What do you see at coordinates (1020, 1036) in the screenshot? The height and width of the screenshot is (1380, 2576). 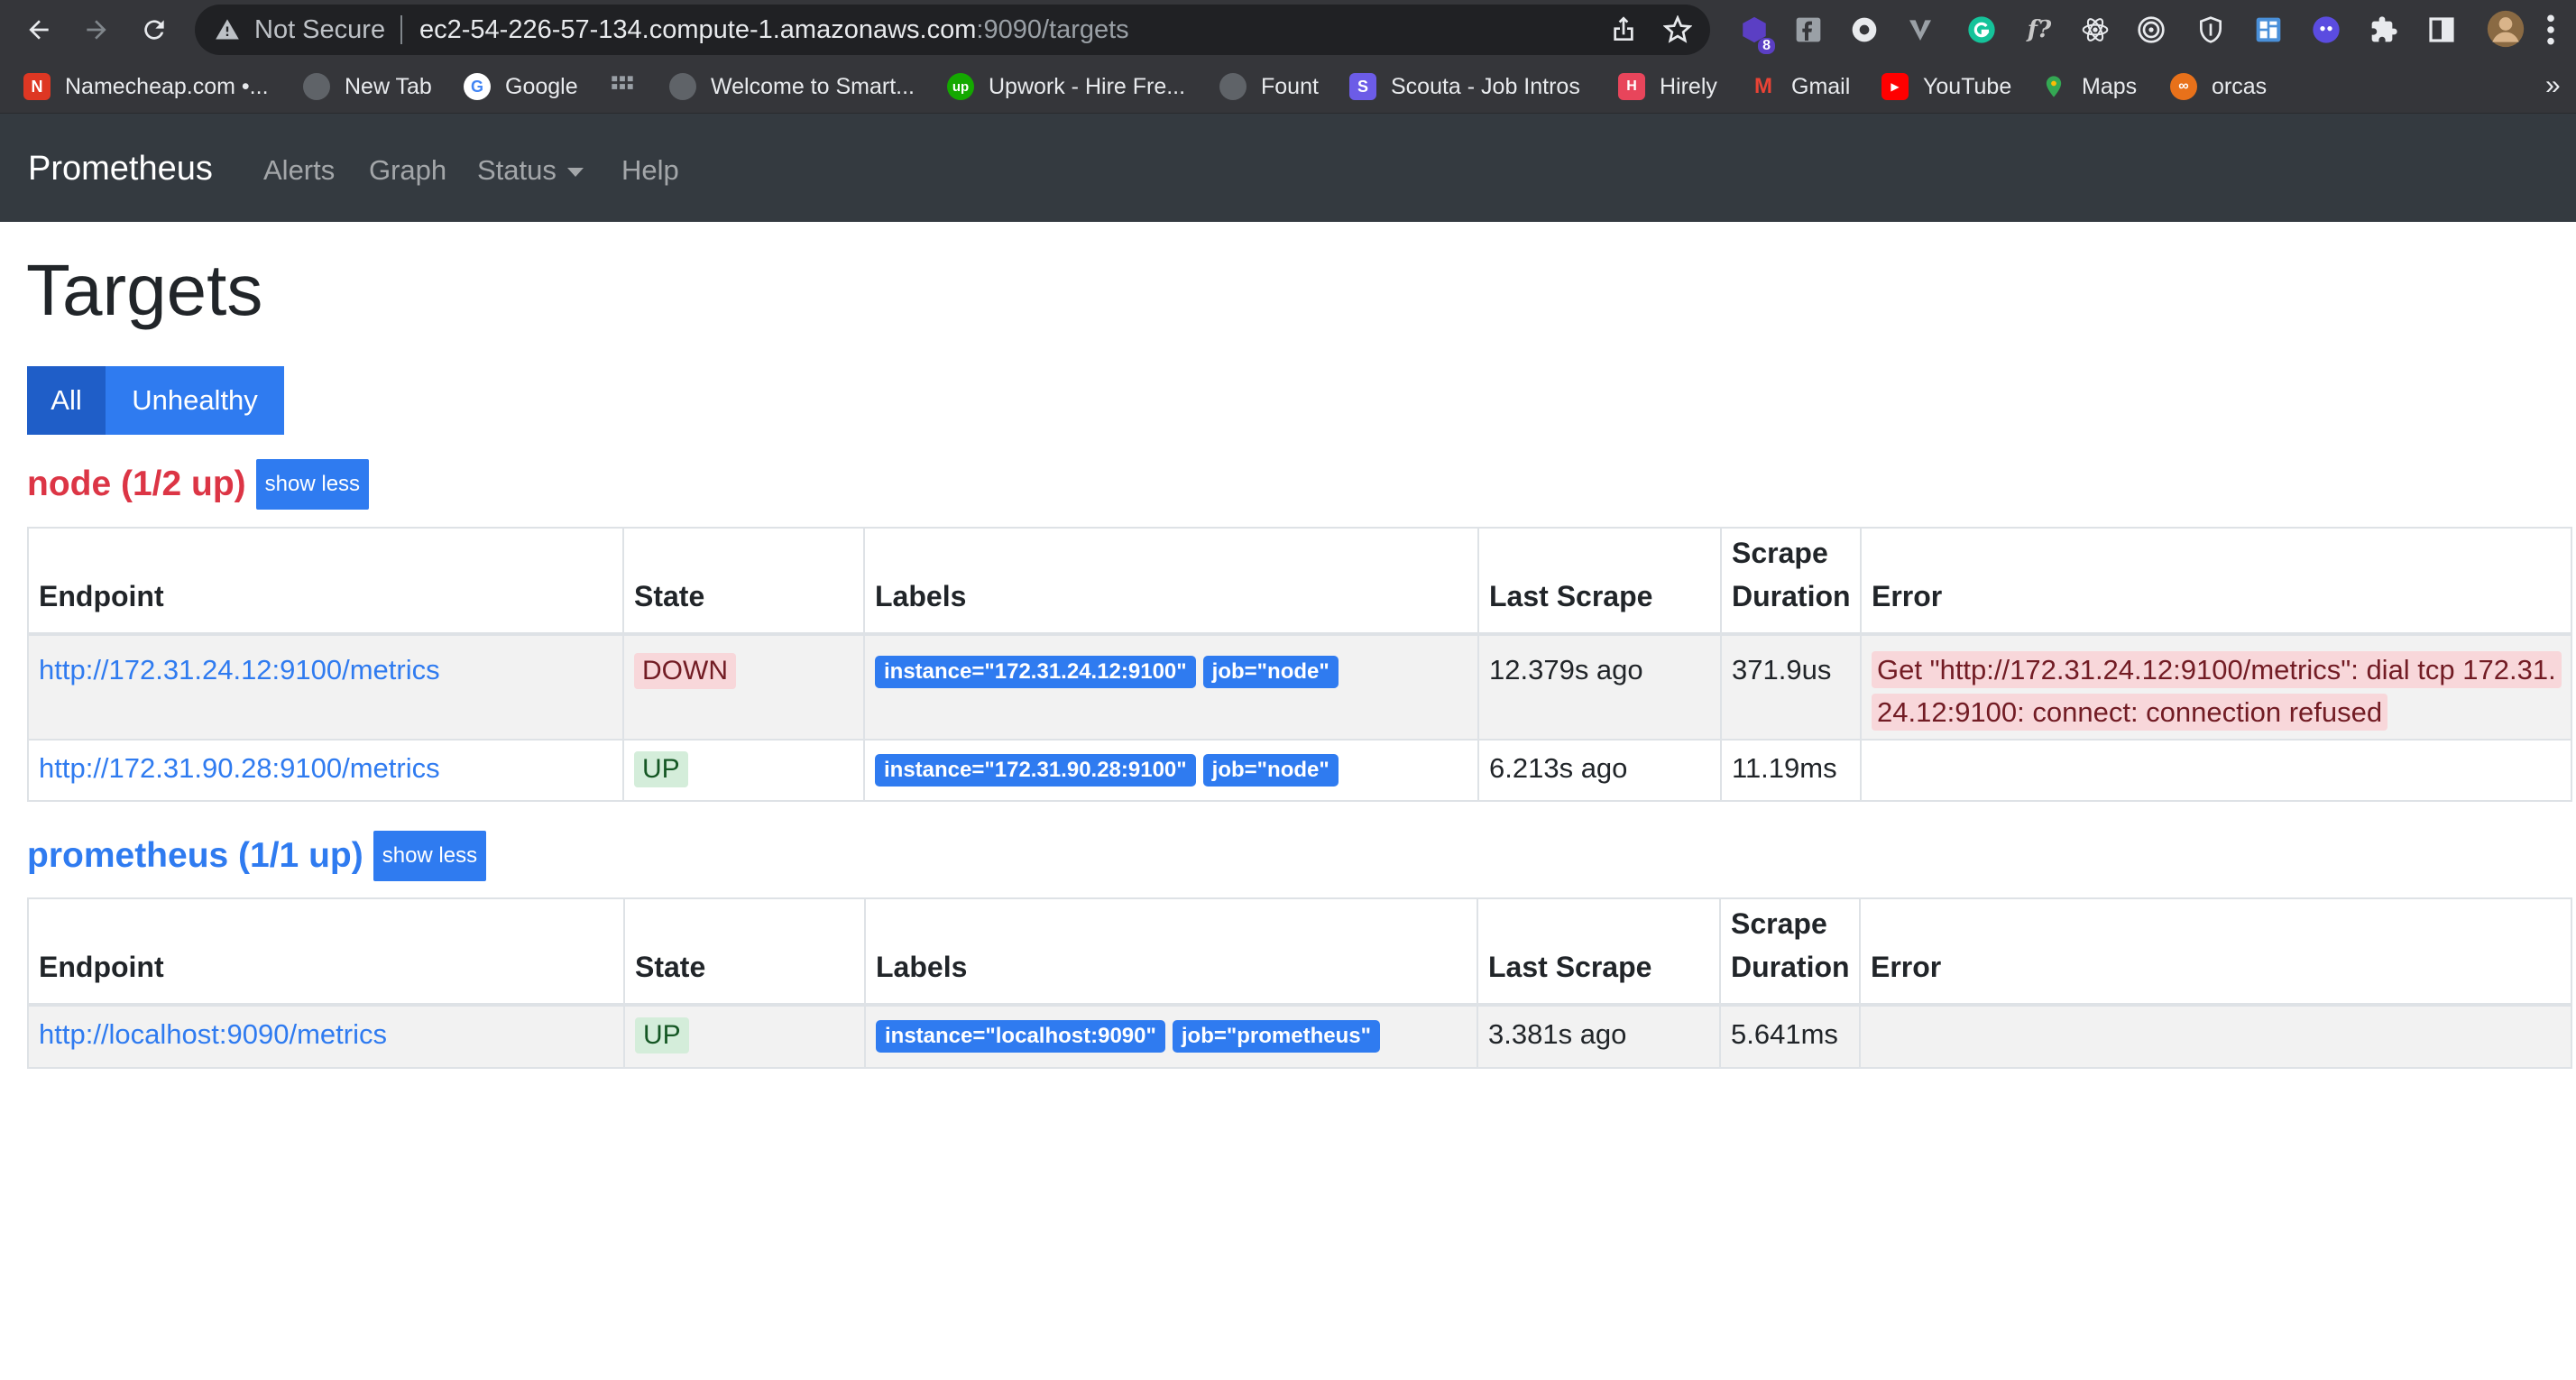 I see `label-badge-instance: instance="localhost:9090"` at bounding box center [1020, 1036].